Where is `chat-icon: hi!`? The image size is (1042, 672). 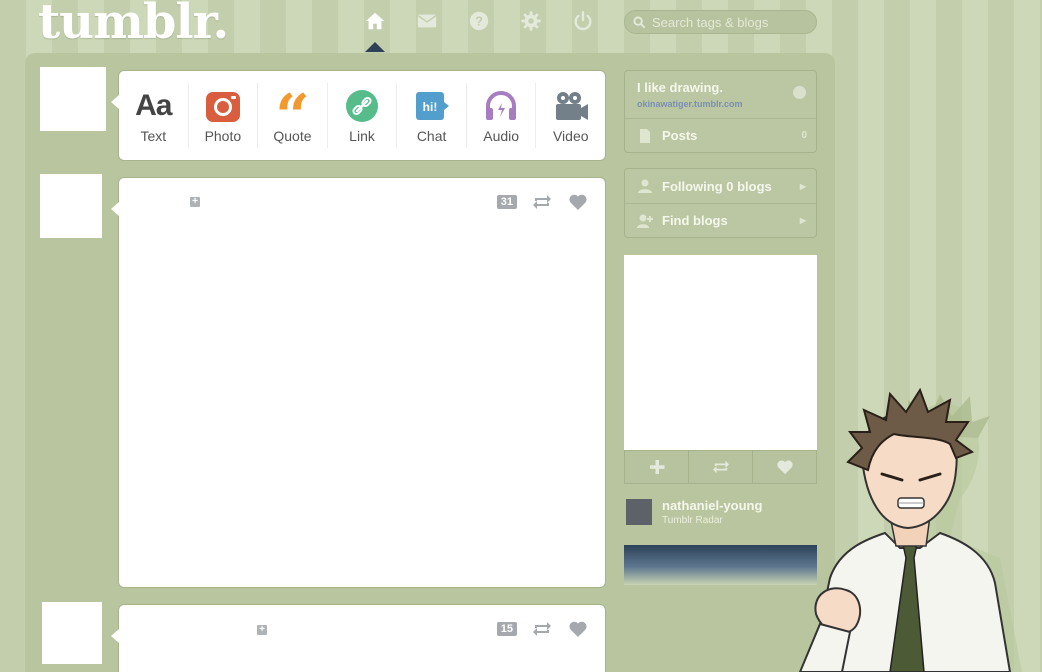
chat-icon: hi! is located at coordinates (432, 106).